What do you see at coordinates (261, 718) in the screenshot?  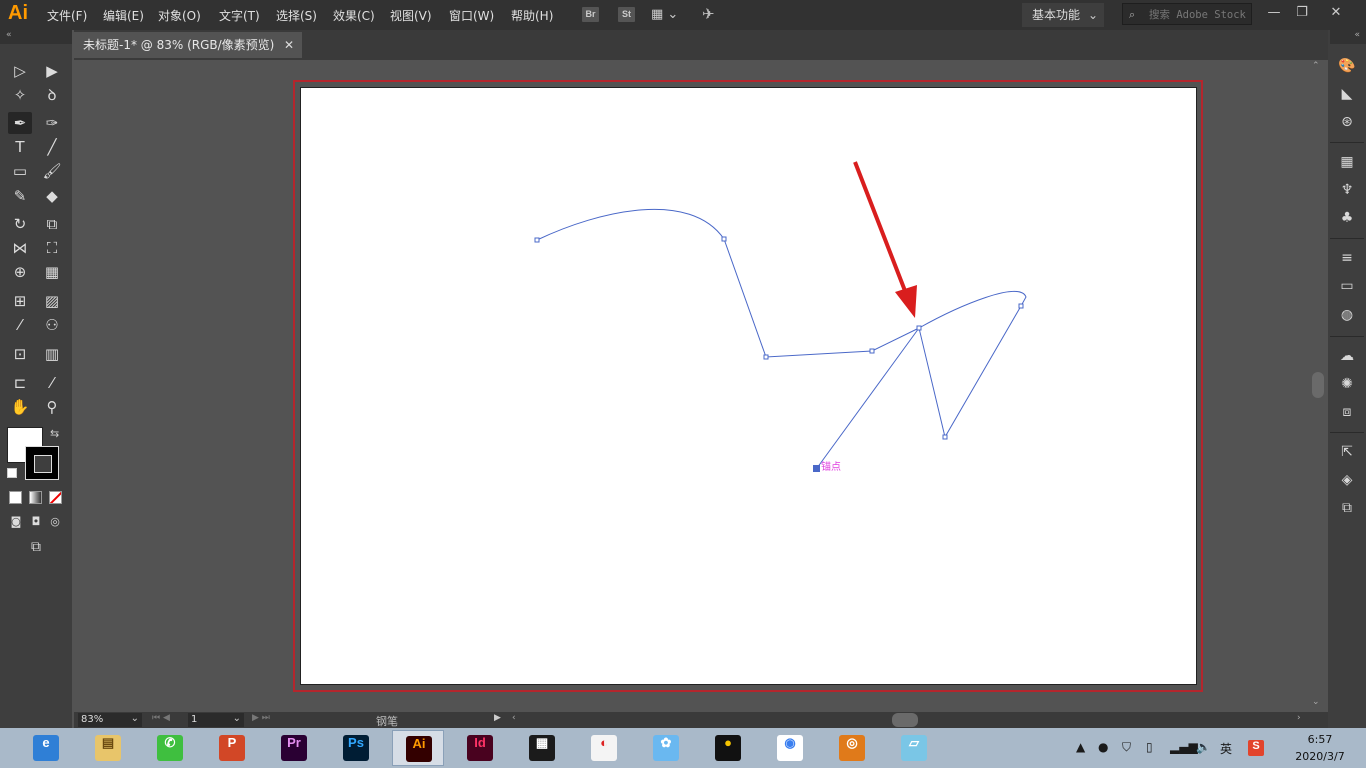 I see `last-artboard-icon: ▶ ⏭` at bounding box center [261, 718].